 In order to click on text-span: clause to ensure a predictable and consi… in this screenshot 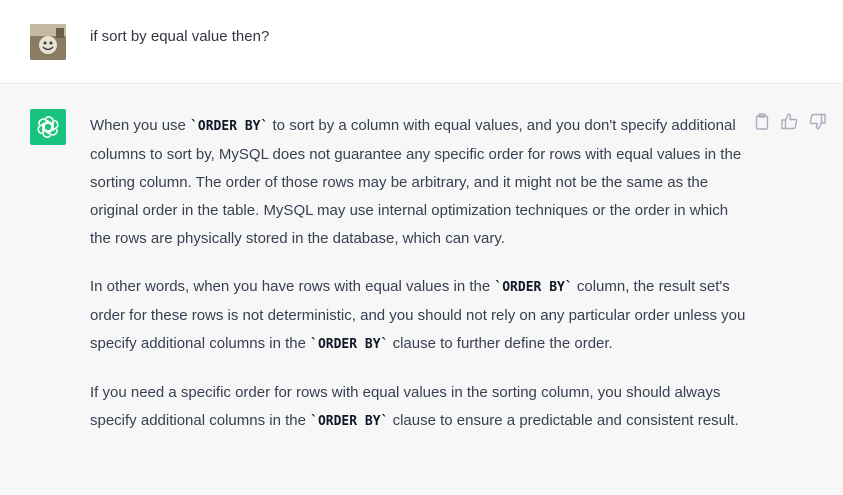, I will do `click(563, 420)`.